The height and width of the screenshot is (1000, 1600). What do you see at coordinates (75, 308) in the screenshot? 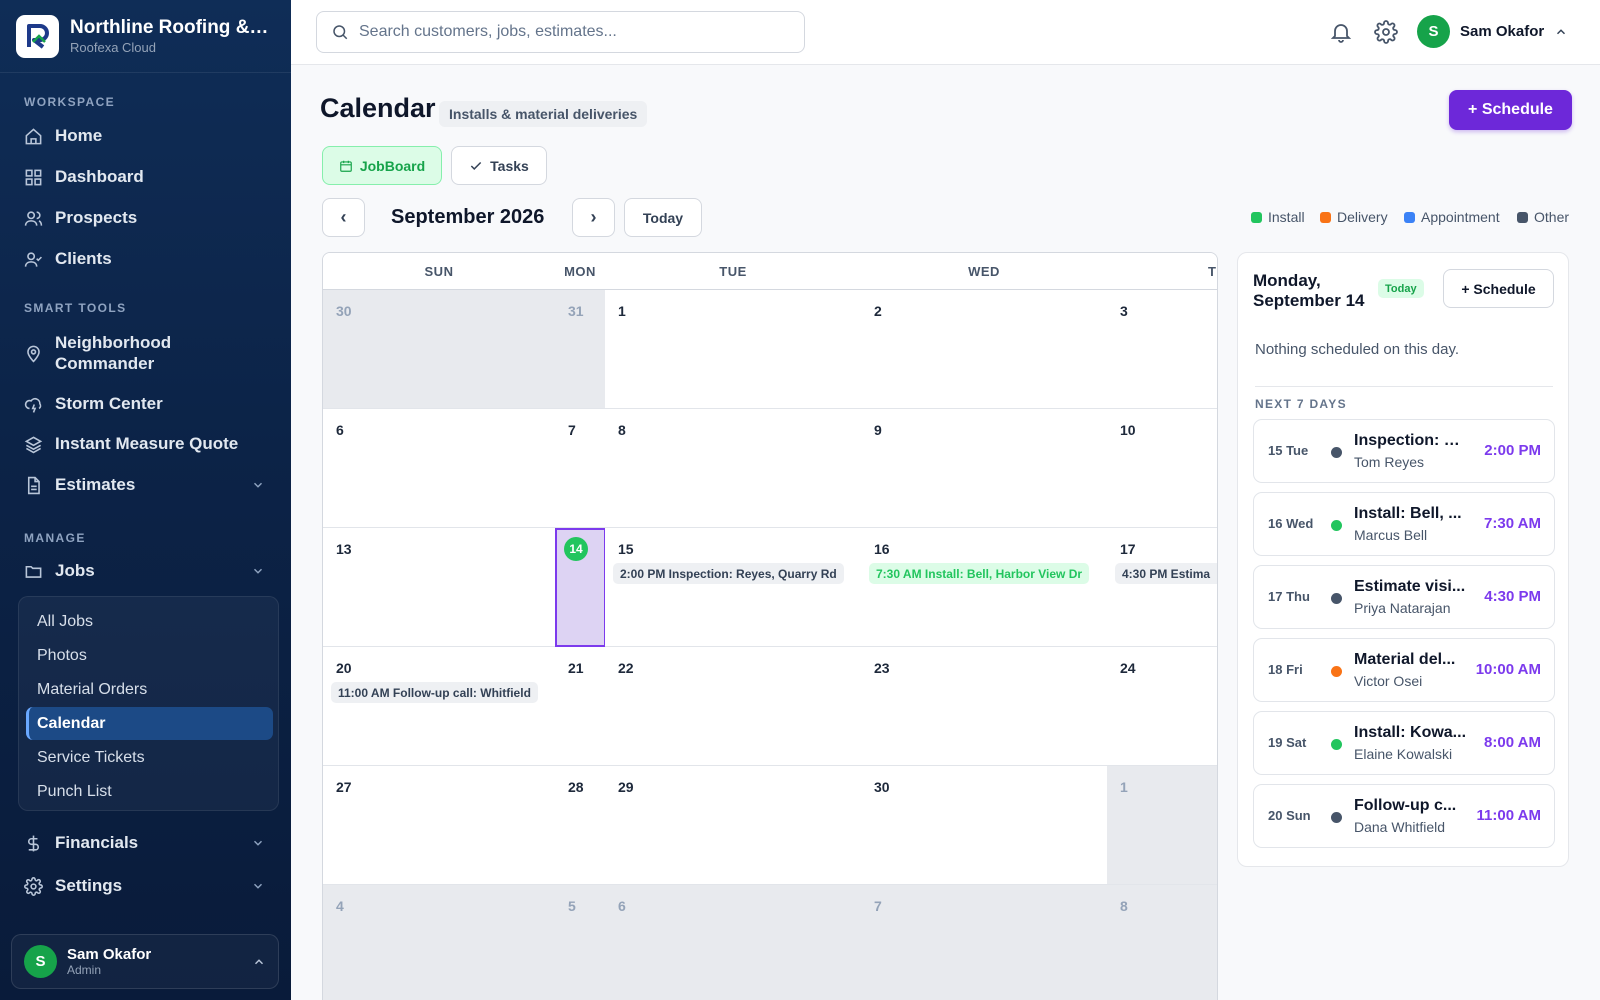
I see `section-smart-tools: SMART TOOLS` at bounding box center [75, 308].